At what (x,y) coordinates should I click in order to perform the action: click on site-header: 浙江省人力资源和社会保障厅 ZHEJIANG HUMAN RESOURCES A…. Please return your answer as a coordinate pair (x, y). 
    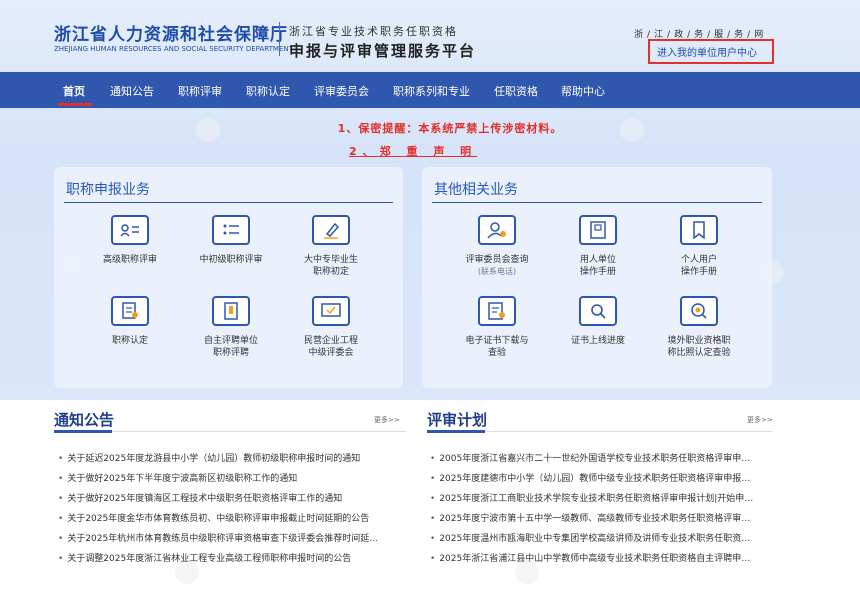
    Looking at the image, I should click on (430, 36).